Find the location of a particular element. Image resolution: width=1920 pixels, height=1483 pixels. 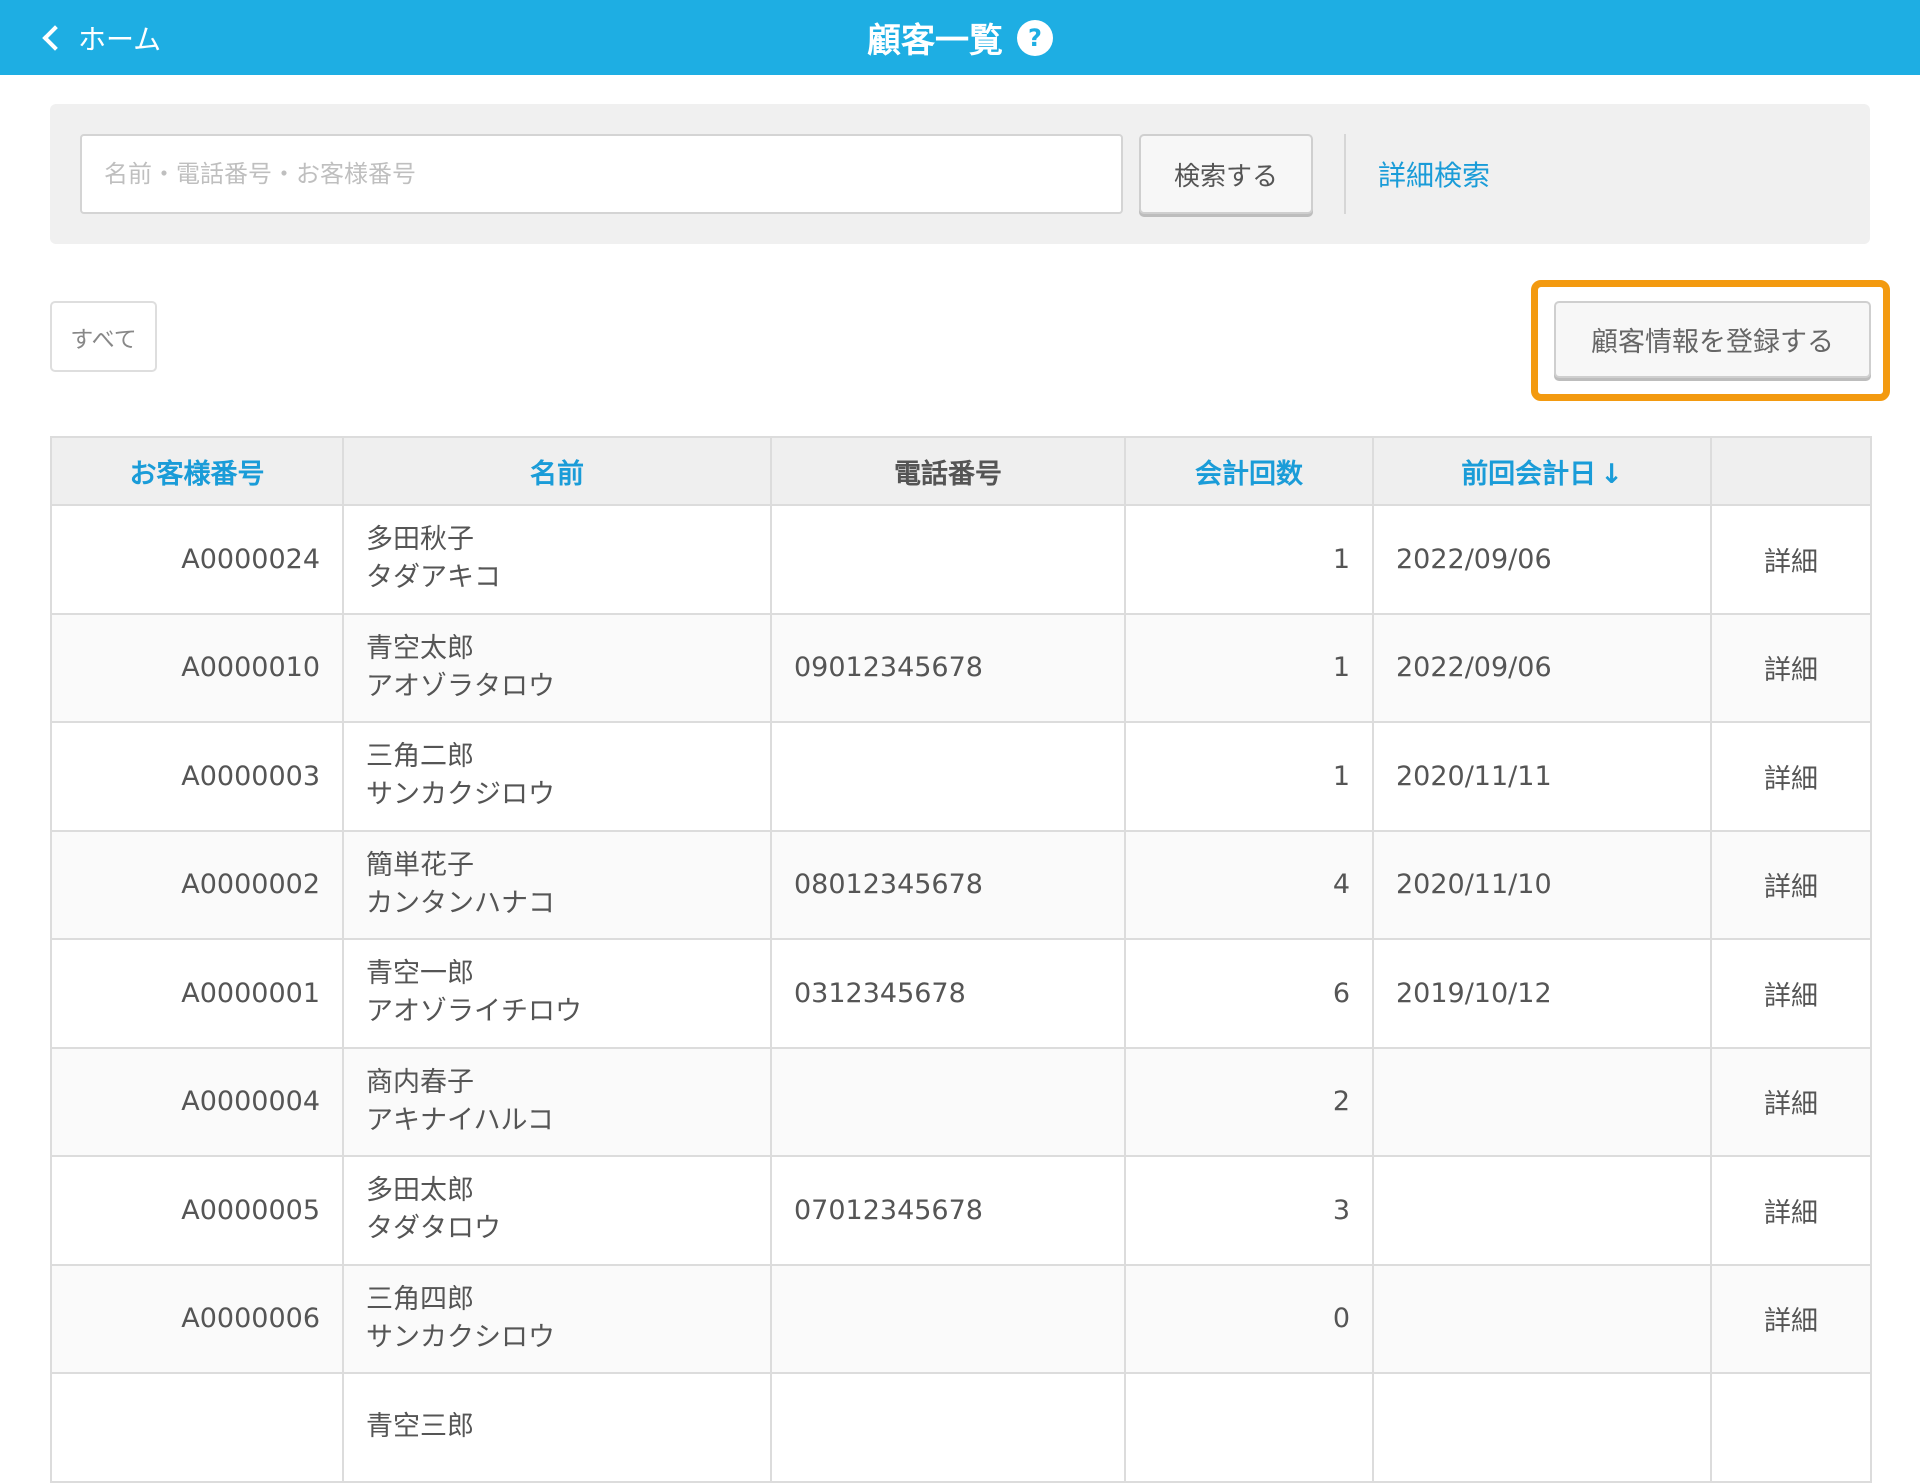

header-checkout-count: 会計回数 is located at coordinates (1249, 471).